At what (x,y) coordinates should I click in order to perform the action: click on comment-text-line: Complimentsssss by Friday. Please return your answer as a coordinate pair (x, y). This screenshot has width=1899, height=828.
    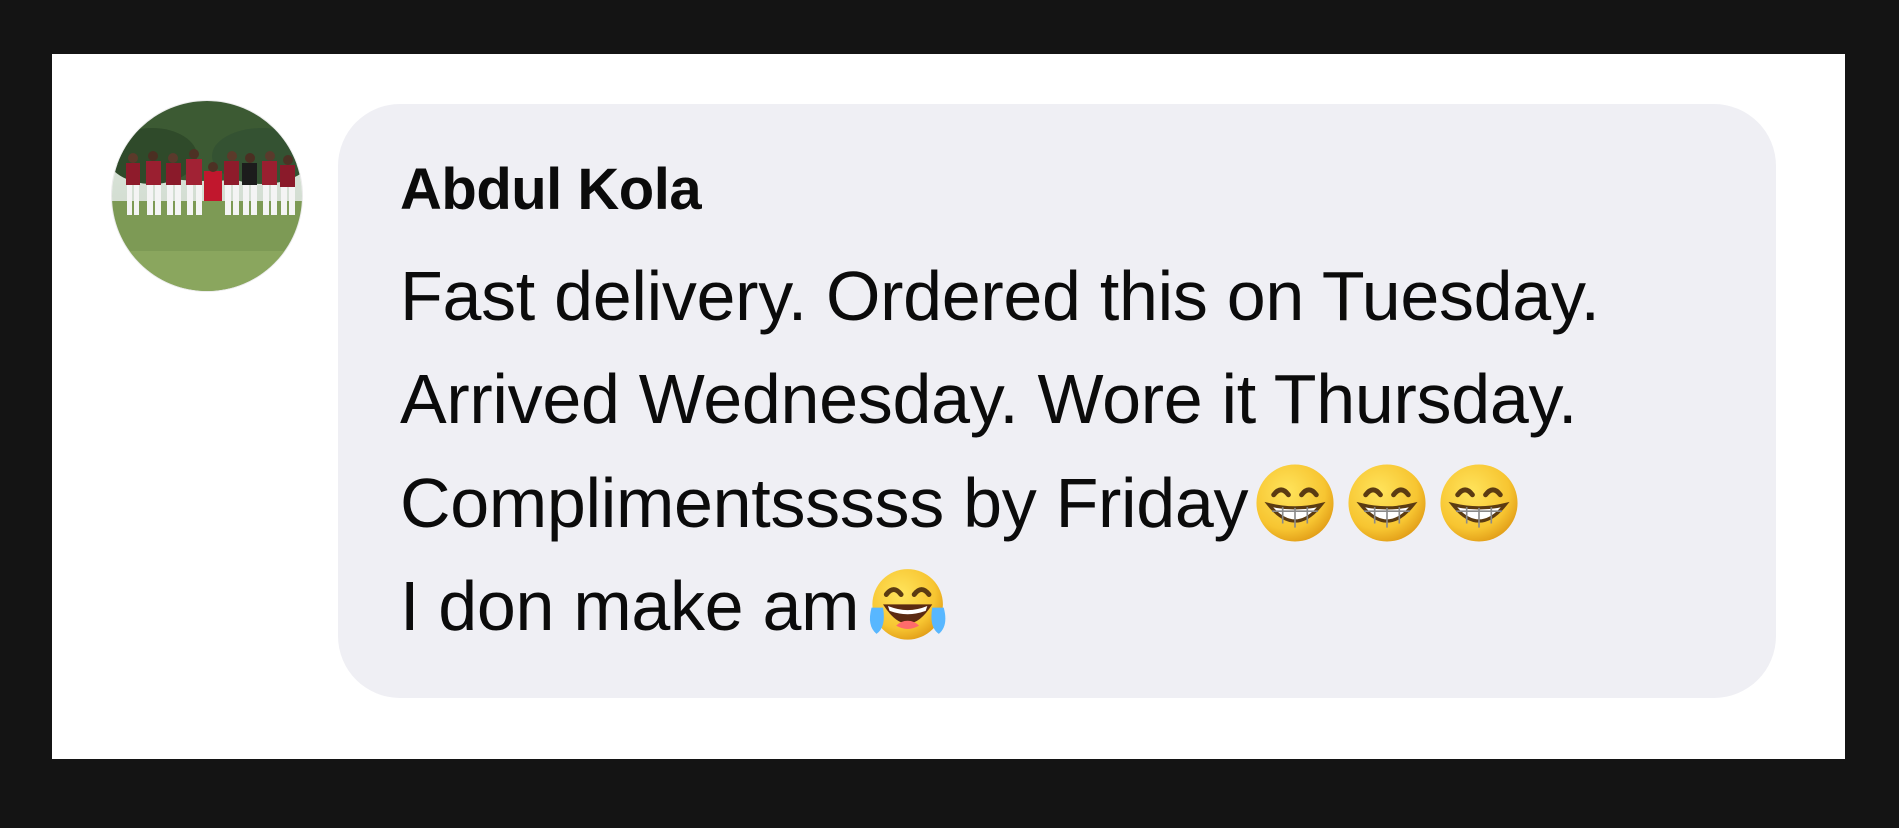
    Looking at the image, I should click on (960, 503).